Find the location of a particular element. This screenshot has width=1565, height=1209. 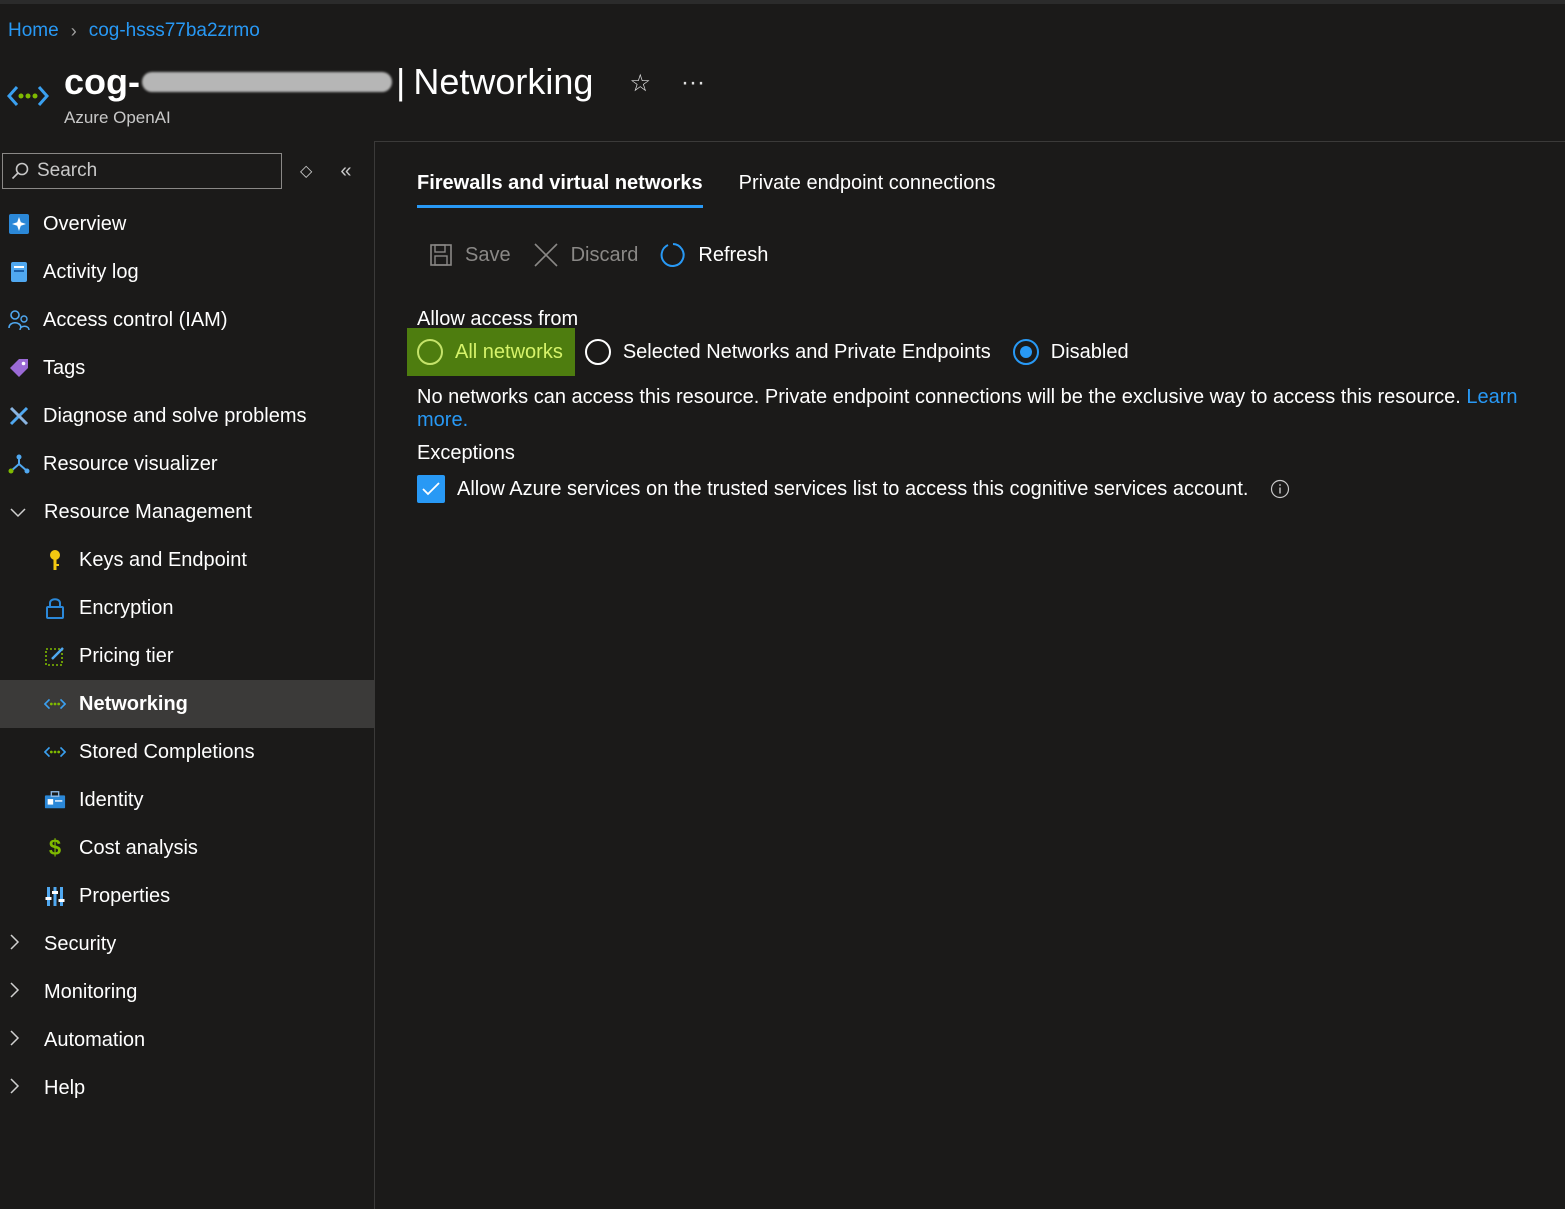

refresh-button: Refresh is located at coordinates (714, 255).